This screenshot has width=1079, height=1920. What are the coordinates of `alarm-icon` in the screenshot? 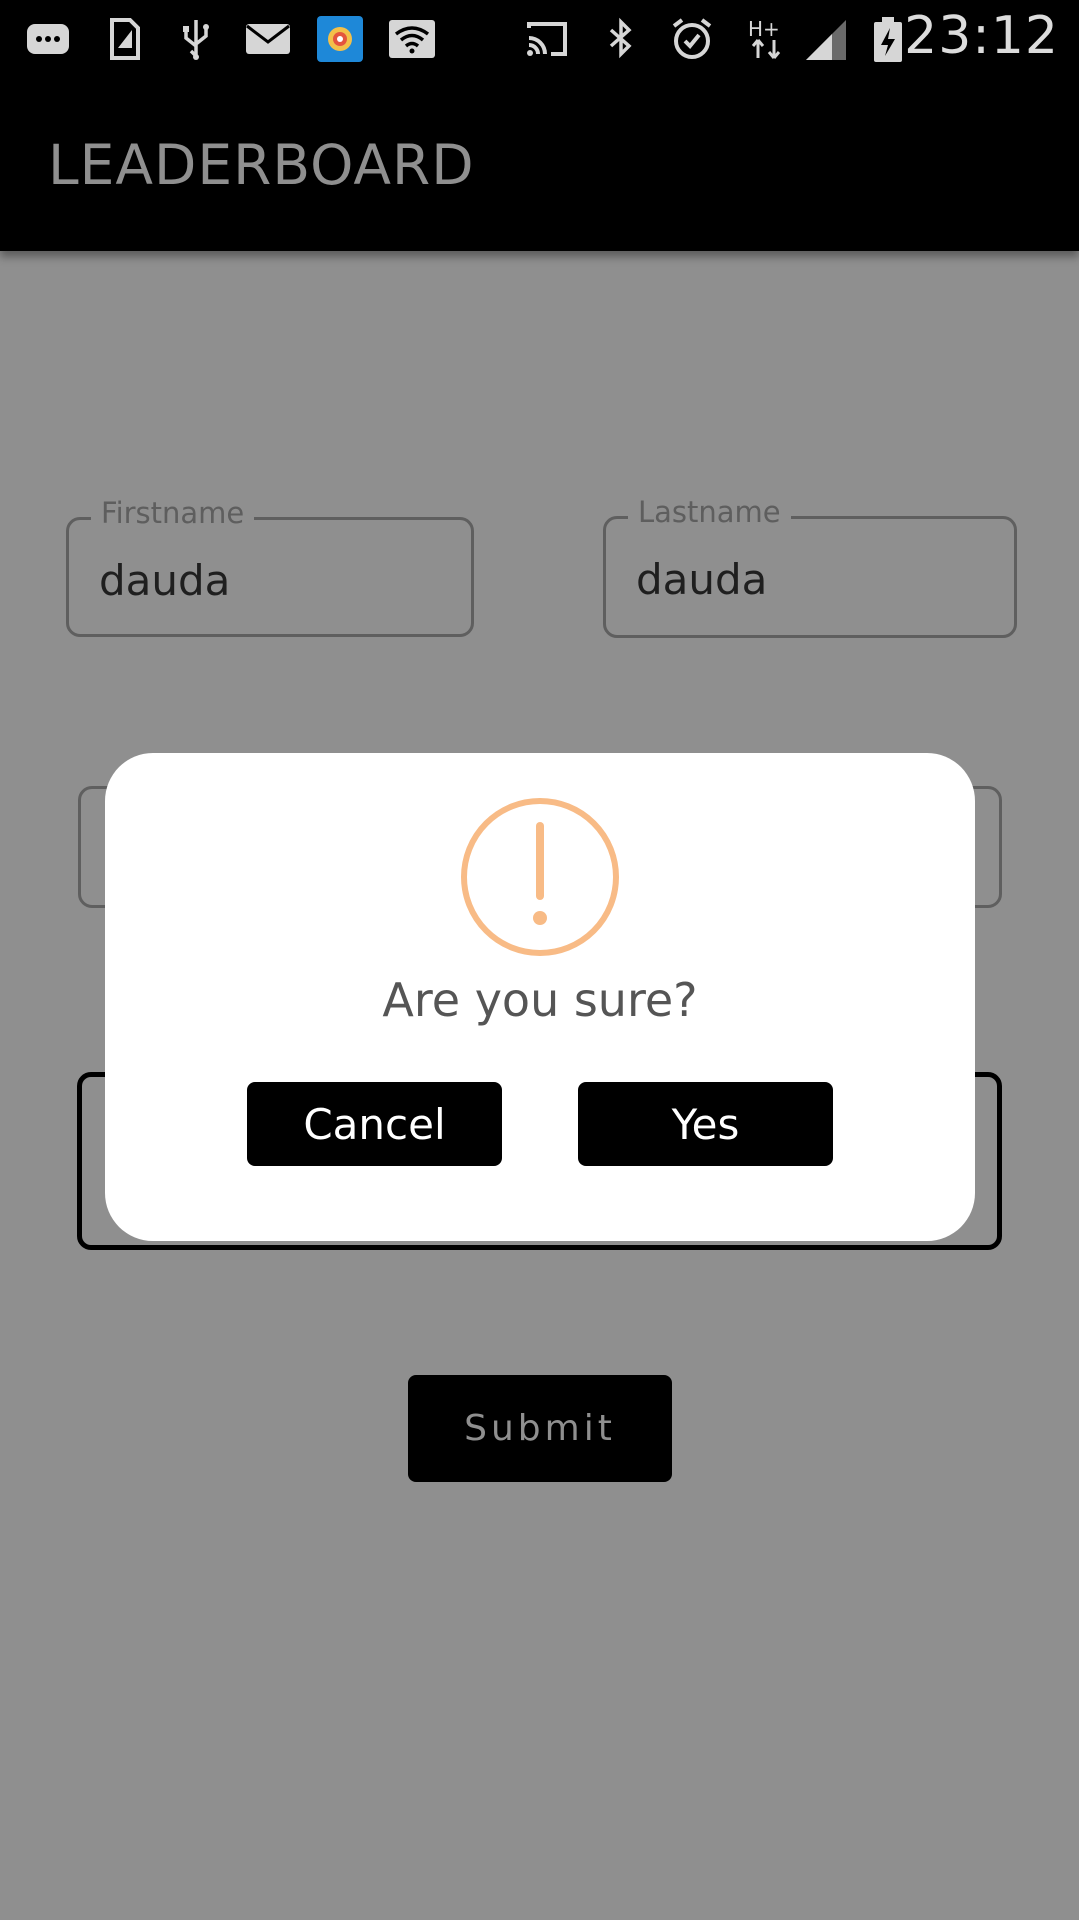 It's located at (692, 39).